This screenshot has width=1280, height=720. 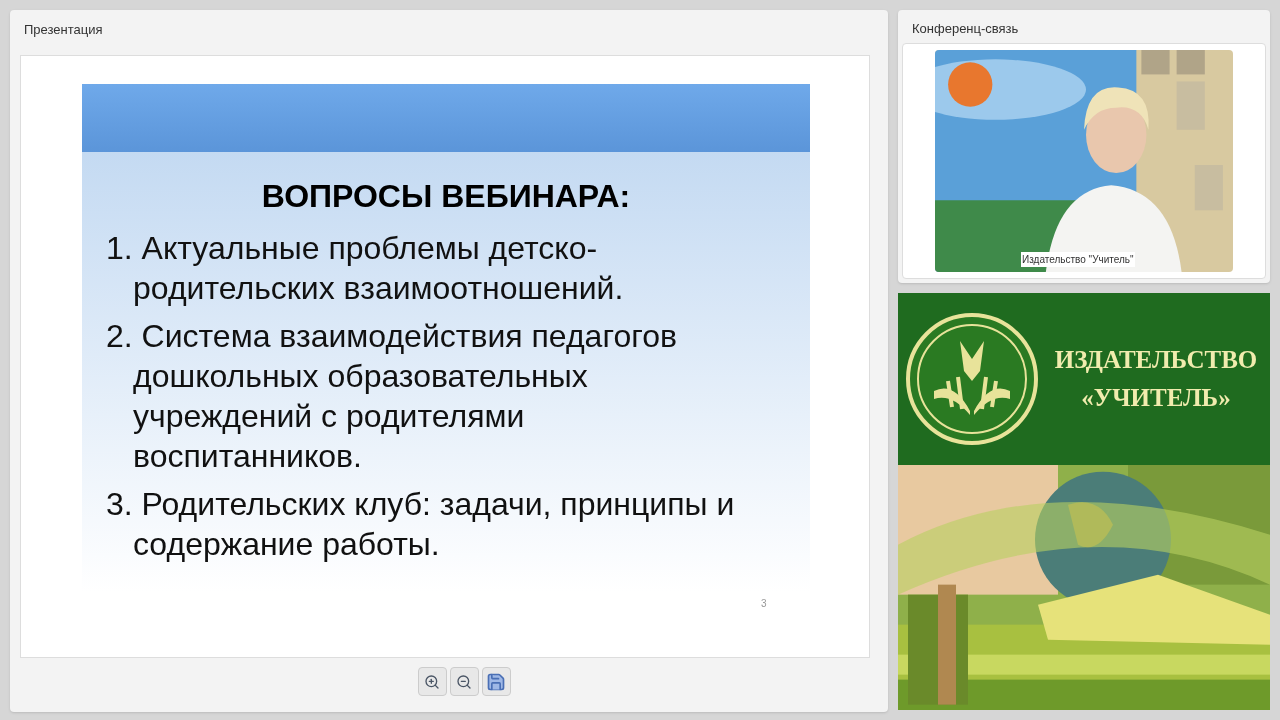 I want to click on zoom-out-button, so click(x=464, y=681).